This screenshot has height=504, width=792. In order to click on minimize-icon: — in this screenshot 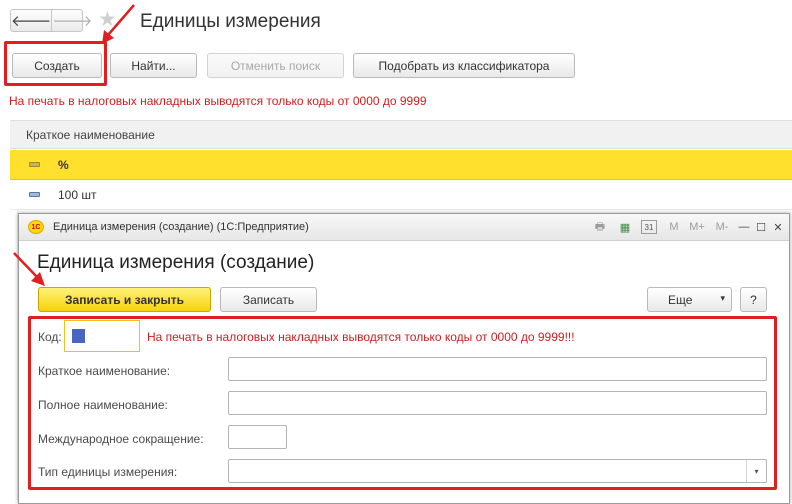, I will do `click(744, 227)`.